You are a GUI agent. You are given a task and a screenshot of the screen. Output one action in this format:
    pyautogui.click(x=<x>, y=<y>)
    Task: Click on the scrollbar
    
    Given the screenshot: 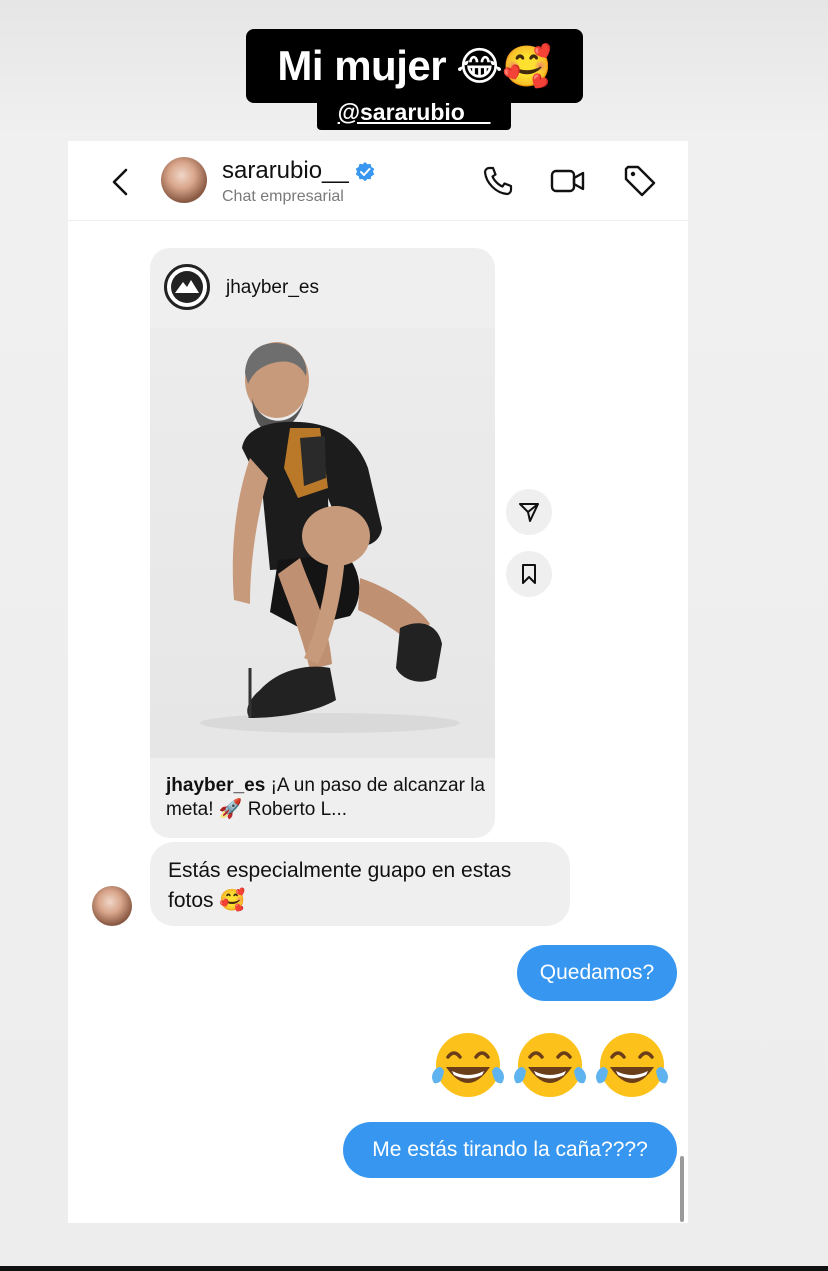 What is the action you would take?
    pyautogui.click(x=682, y=1189)
    